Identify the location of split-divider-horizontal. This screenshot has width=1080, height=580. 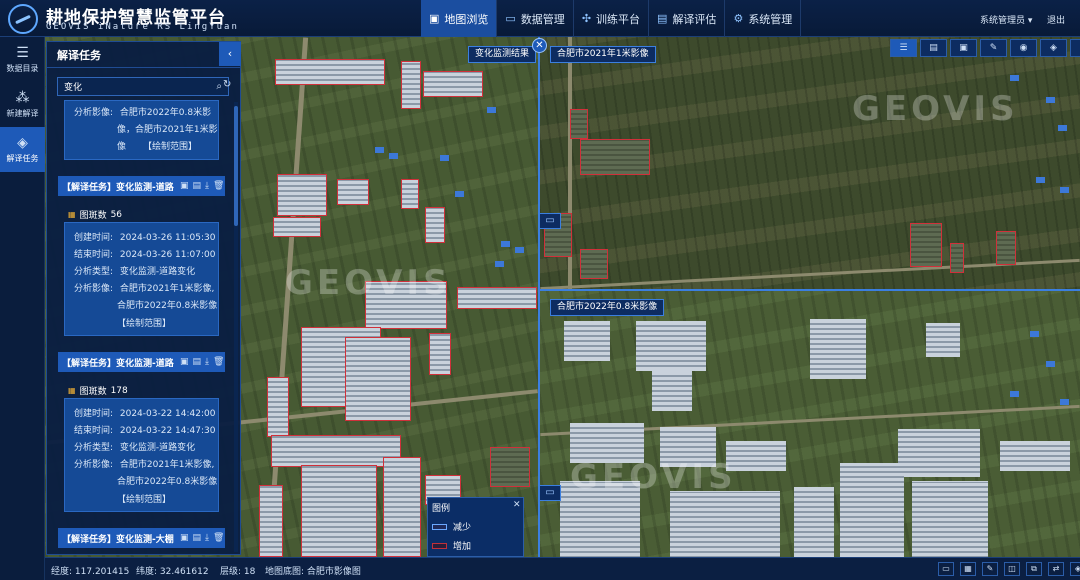
(810, 290).